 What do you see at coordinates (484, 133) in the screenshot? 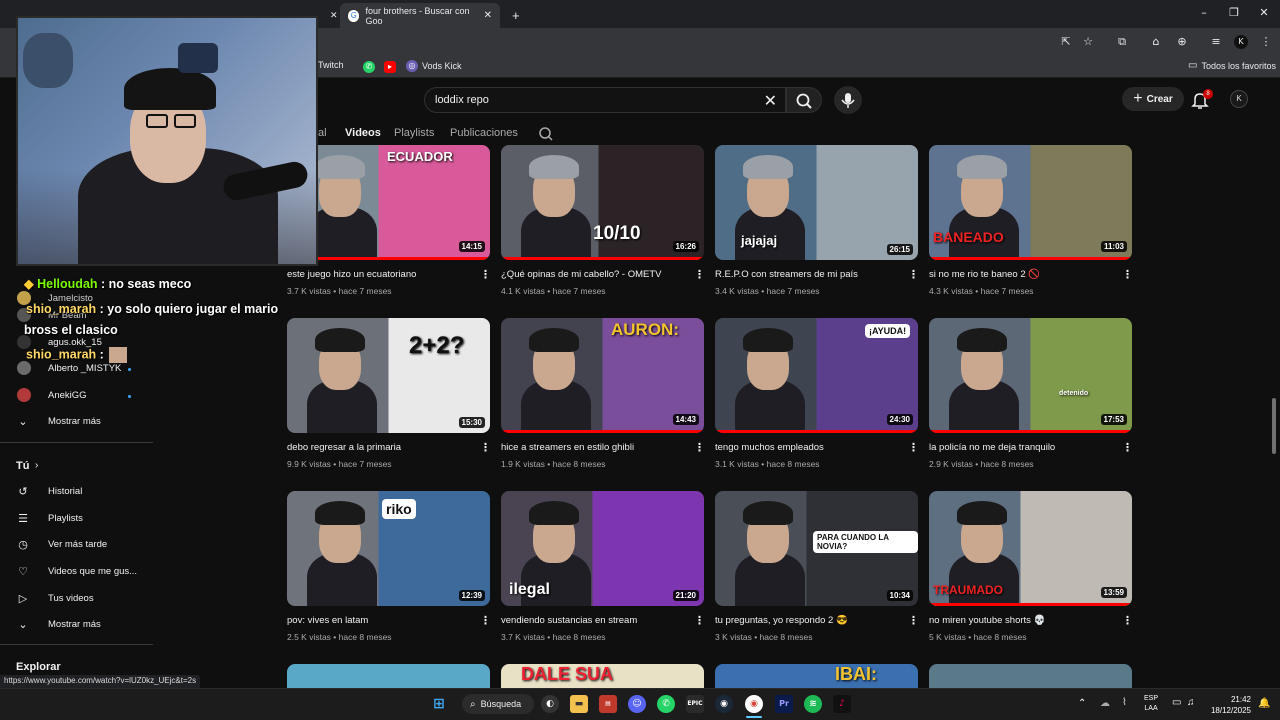
I see `tab-publicaciones: Publicaciones` at bounding box center [484, 133].